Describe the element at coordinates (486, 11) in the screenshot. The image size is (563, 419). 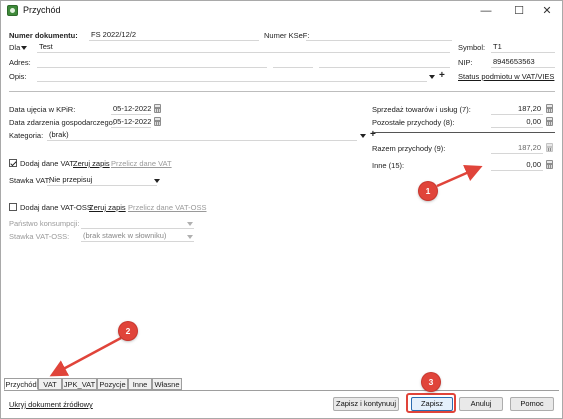
I see `minimize-button: —` at that location.